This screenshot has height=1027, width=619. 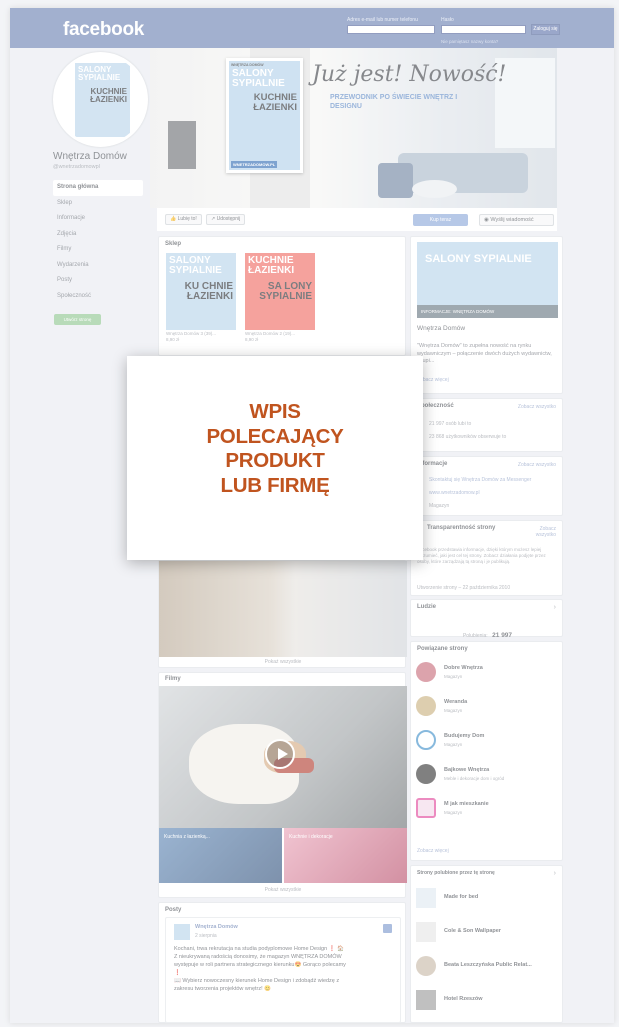 I want to click on promo-card: WPIS POLECAJĄCY PRODUKT LUB FIRMĘ, so click(x=275, y=458).